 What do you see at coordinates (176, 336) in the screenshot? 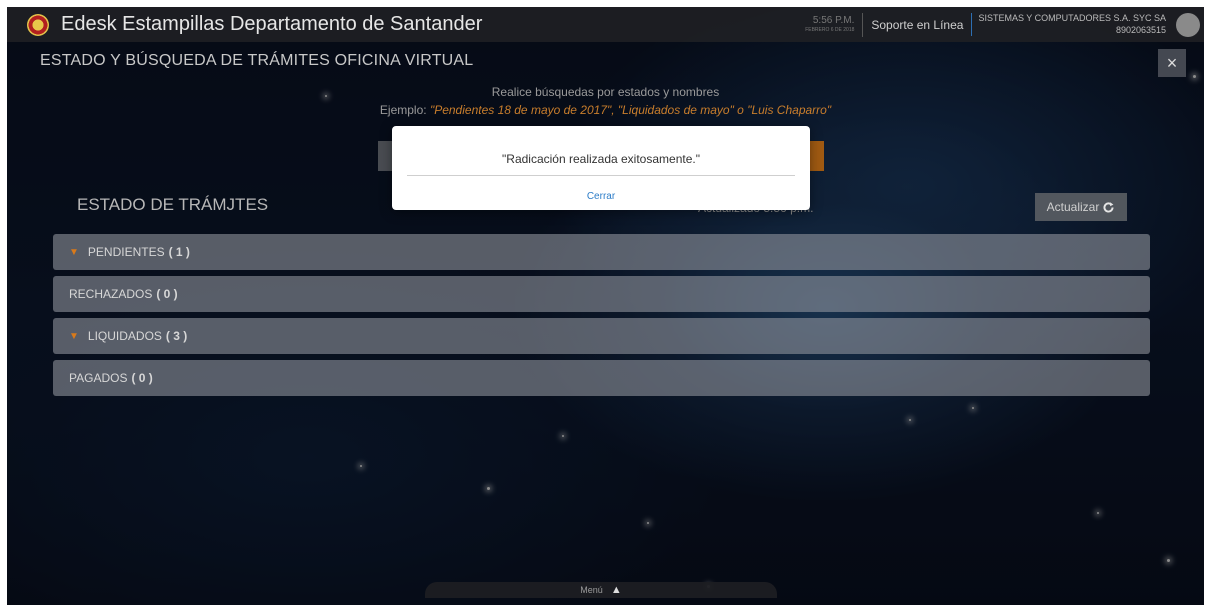
I see `status-row-count: ( 3 )` at bounding box center [176, 336].